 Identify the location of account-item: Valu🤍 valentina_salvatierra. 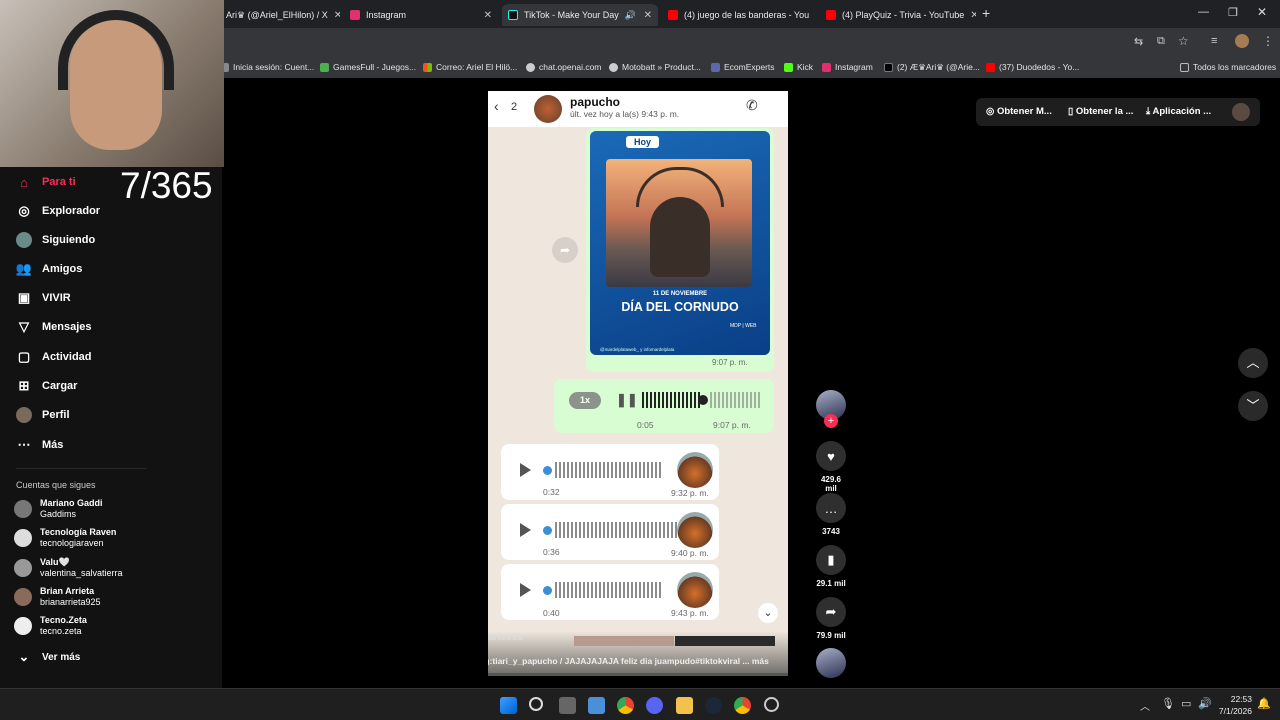
(68, 568).